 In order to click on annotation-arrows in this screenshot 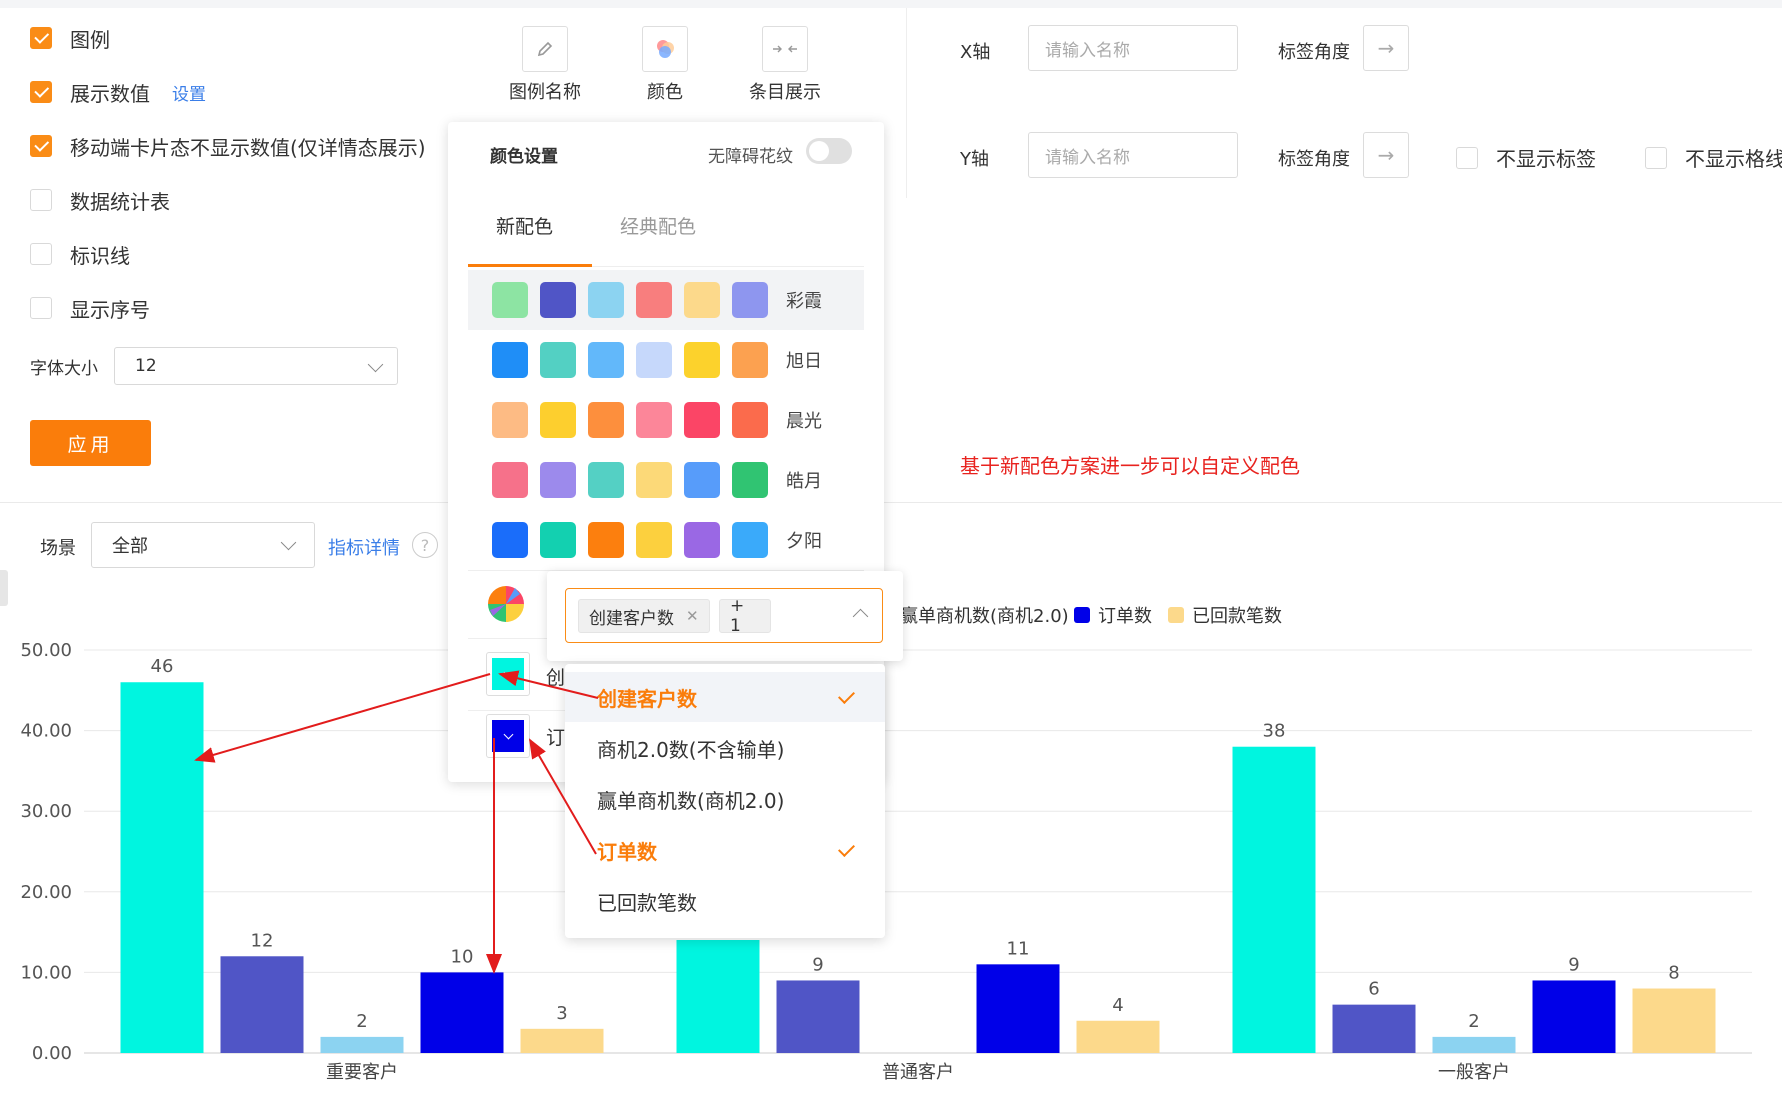, I will do `click(396, 822)`.